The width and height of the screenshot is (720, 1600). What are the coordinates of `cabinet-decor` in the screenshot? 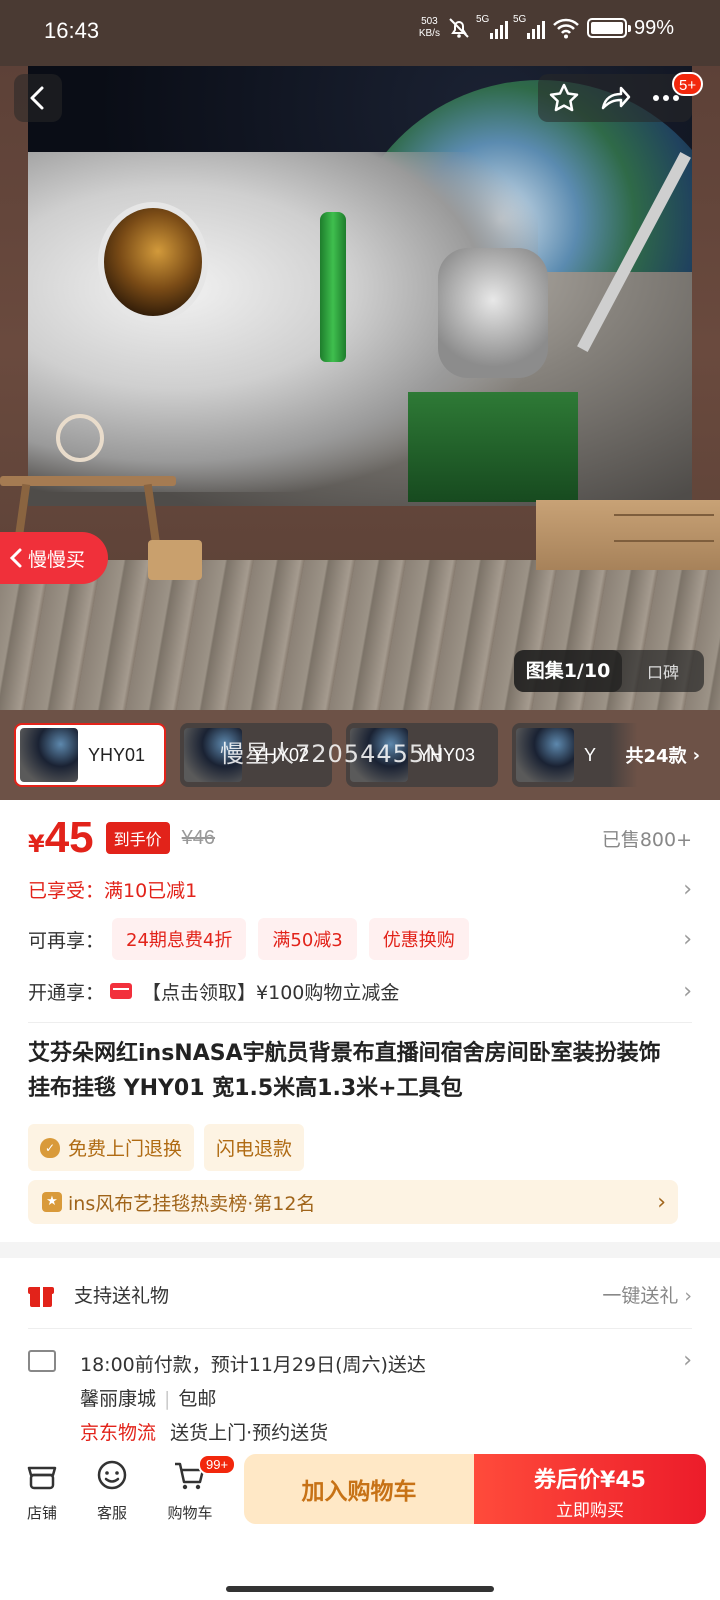 It's located at (628, 535).